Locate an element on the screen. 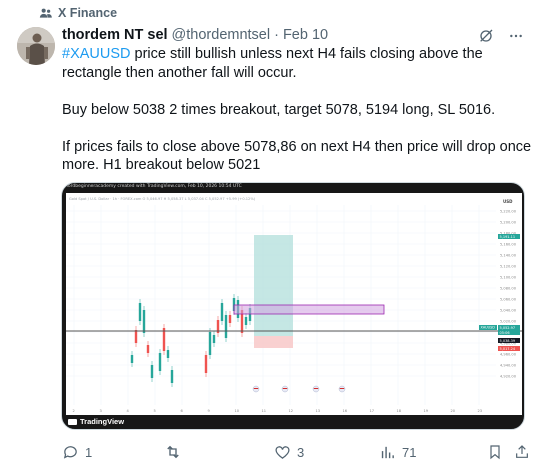  bookmark-button is located at coordinates (495, 452).